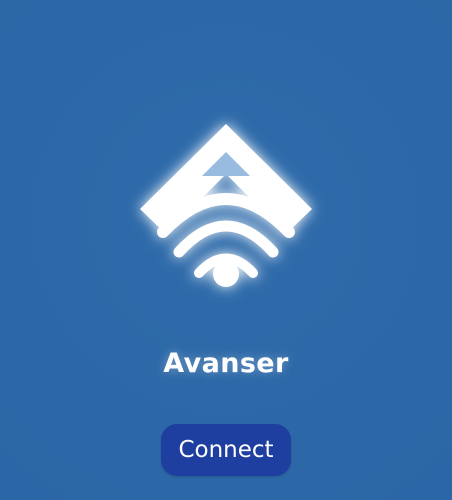  I want to click on connect-button: Connect, so click(226, 450).